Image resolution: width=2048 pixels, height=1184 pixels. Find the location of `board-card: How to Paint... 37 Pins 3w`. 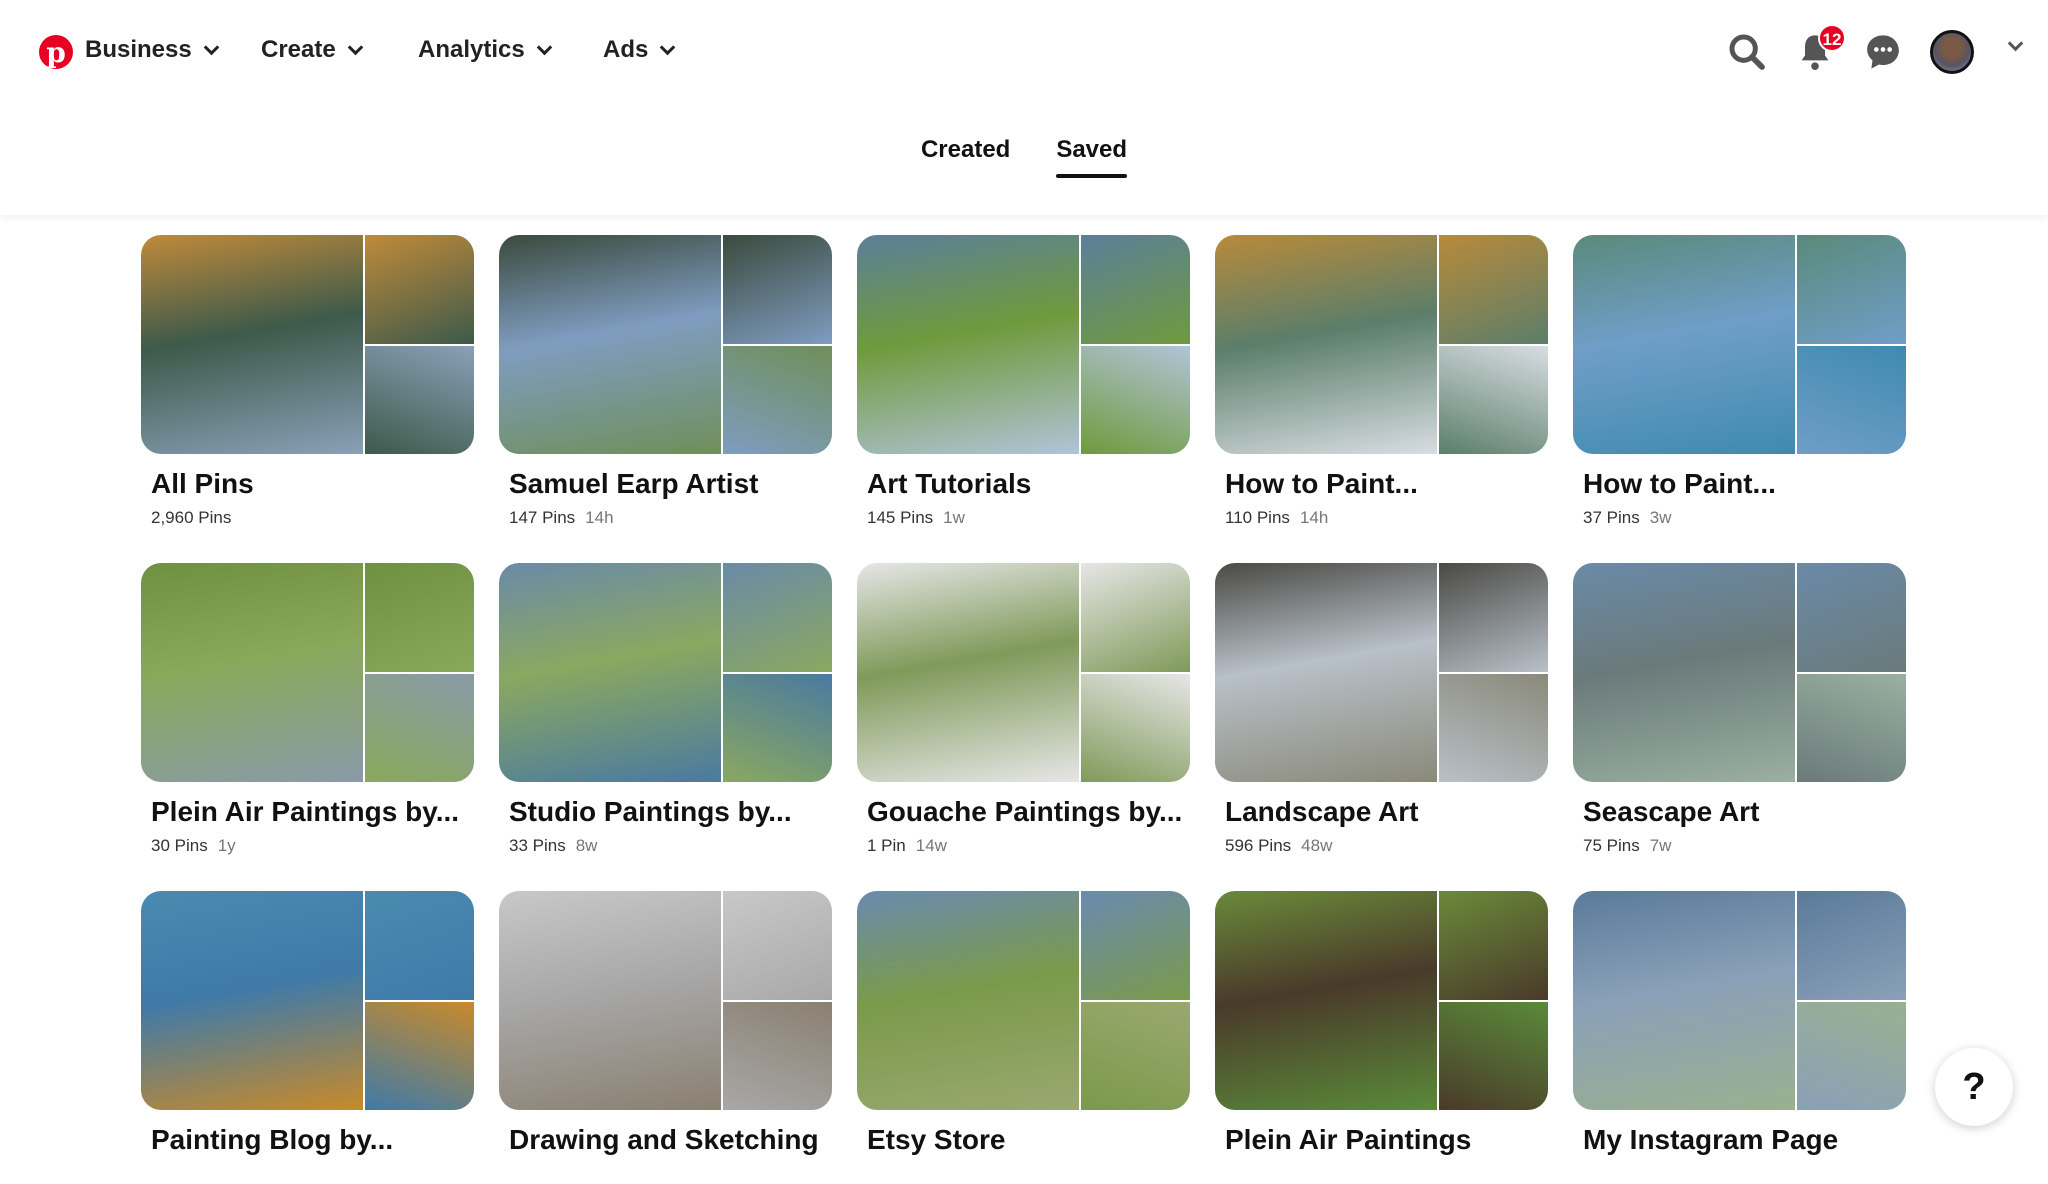

board-card: How to Paint... 37 Pins 3w is located at coordinates (1739, 381).